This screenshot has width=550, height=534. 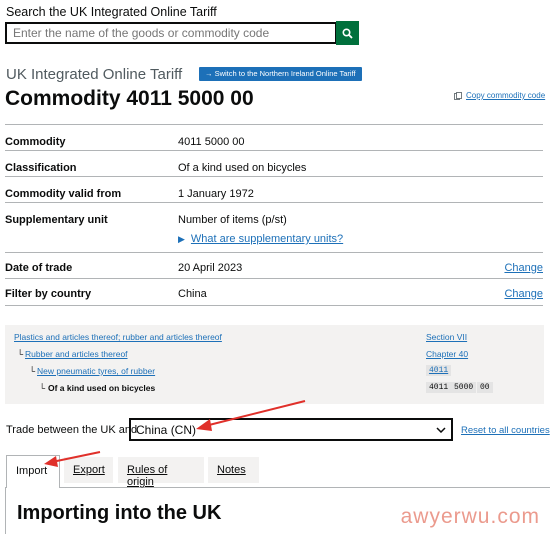 What do you see at coordinates (175, 433) in the screenshot?
I see `annotation-arrows` at bounding box center [175, 433].